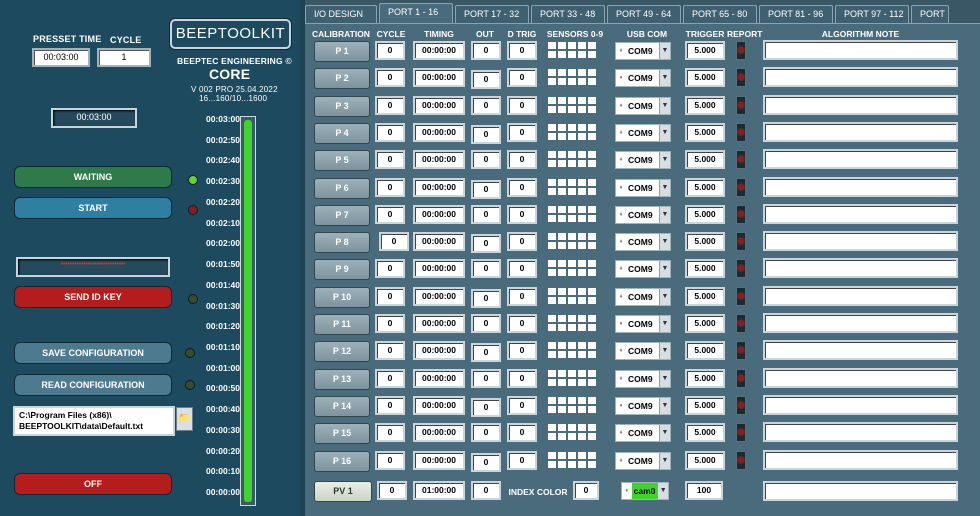  Describe the element at coordinates (342, 324) in the screenshot. I see `calibration-button: P 11` at that location.